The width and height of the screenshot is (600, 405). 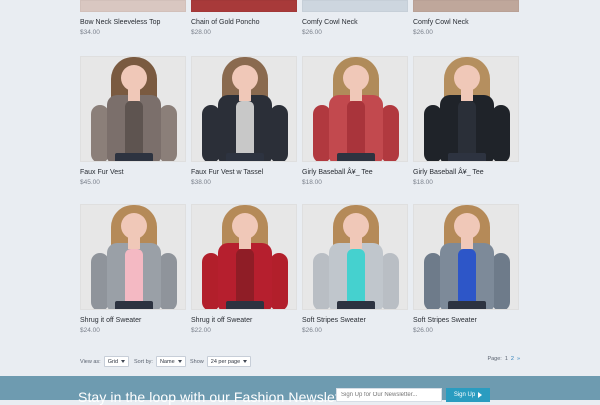 I want to click on sort-by-control: Sort by: Name, so click(x=160, y=361).